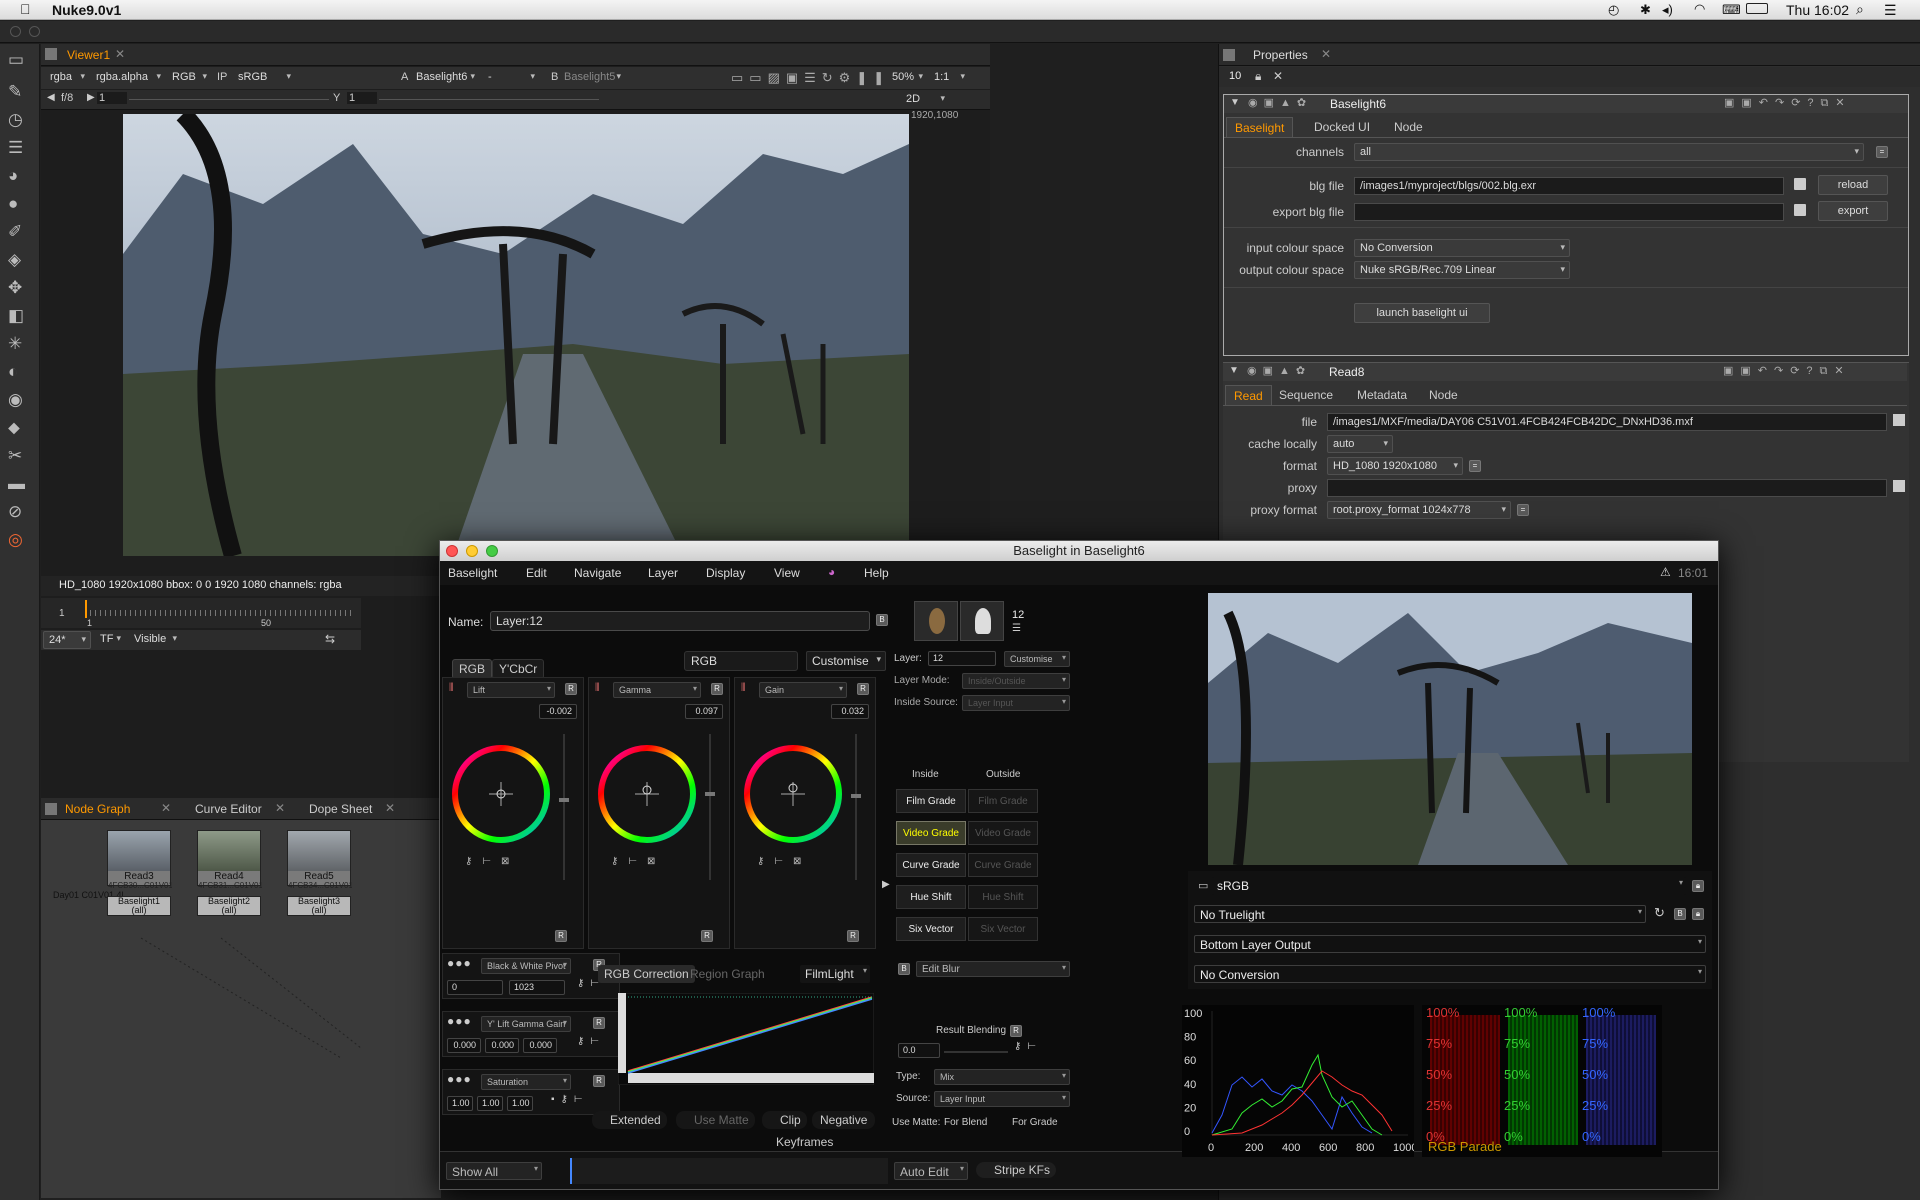  What do you see at coordinates (931, 1171) in the screenshot?
I see `auto-edit-select: Auto Edit` at bounding box center [931, 1171].